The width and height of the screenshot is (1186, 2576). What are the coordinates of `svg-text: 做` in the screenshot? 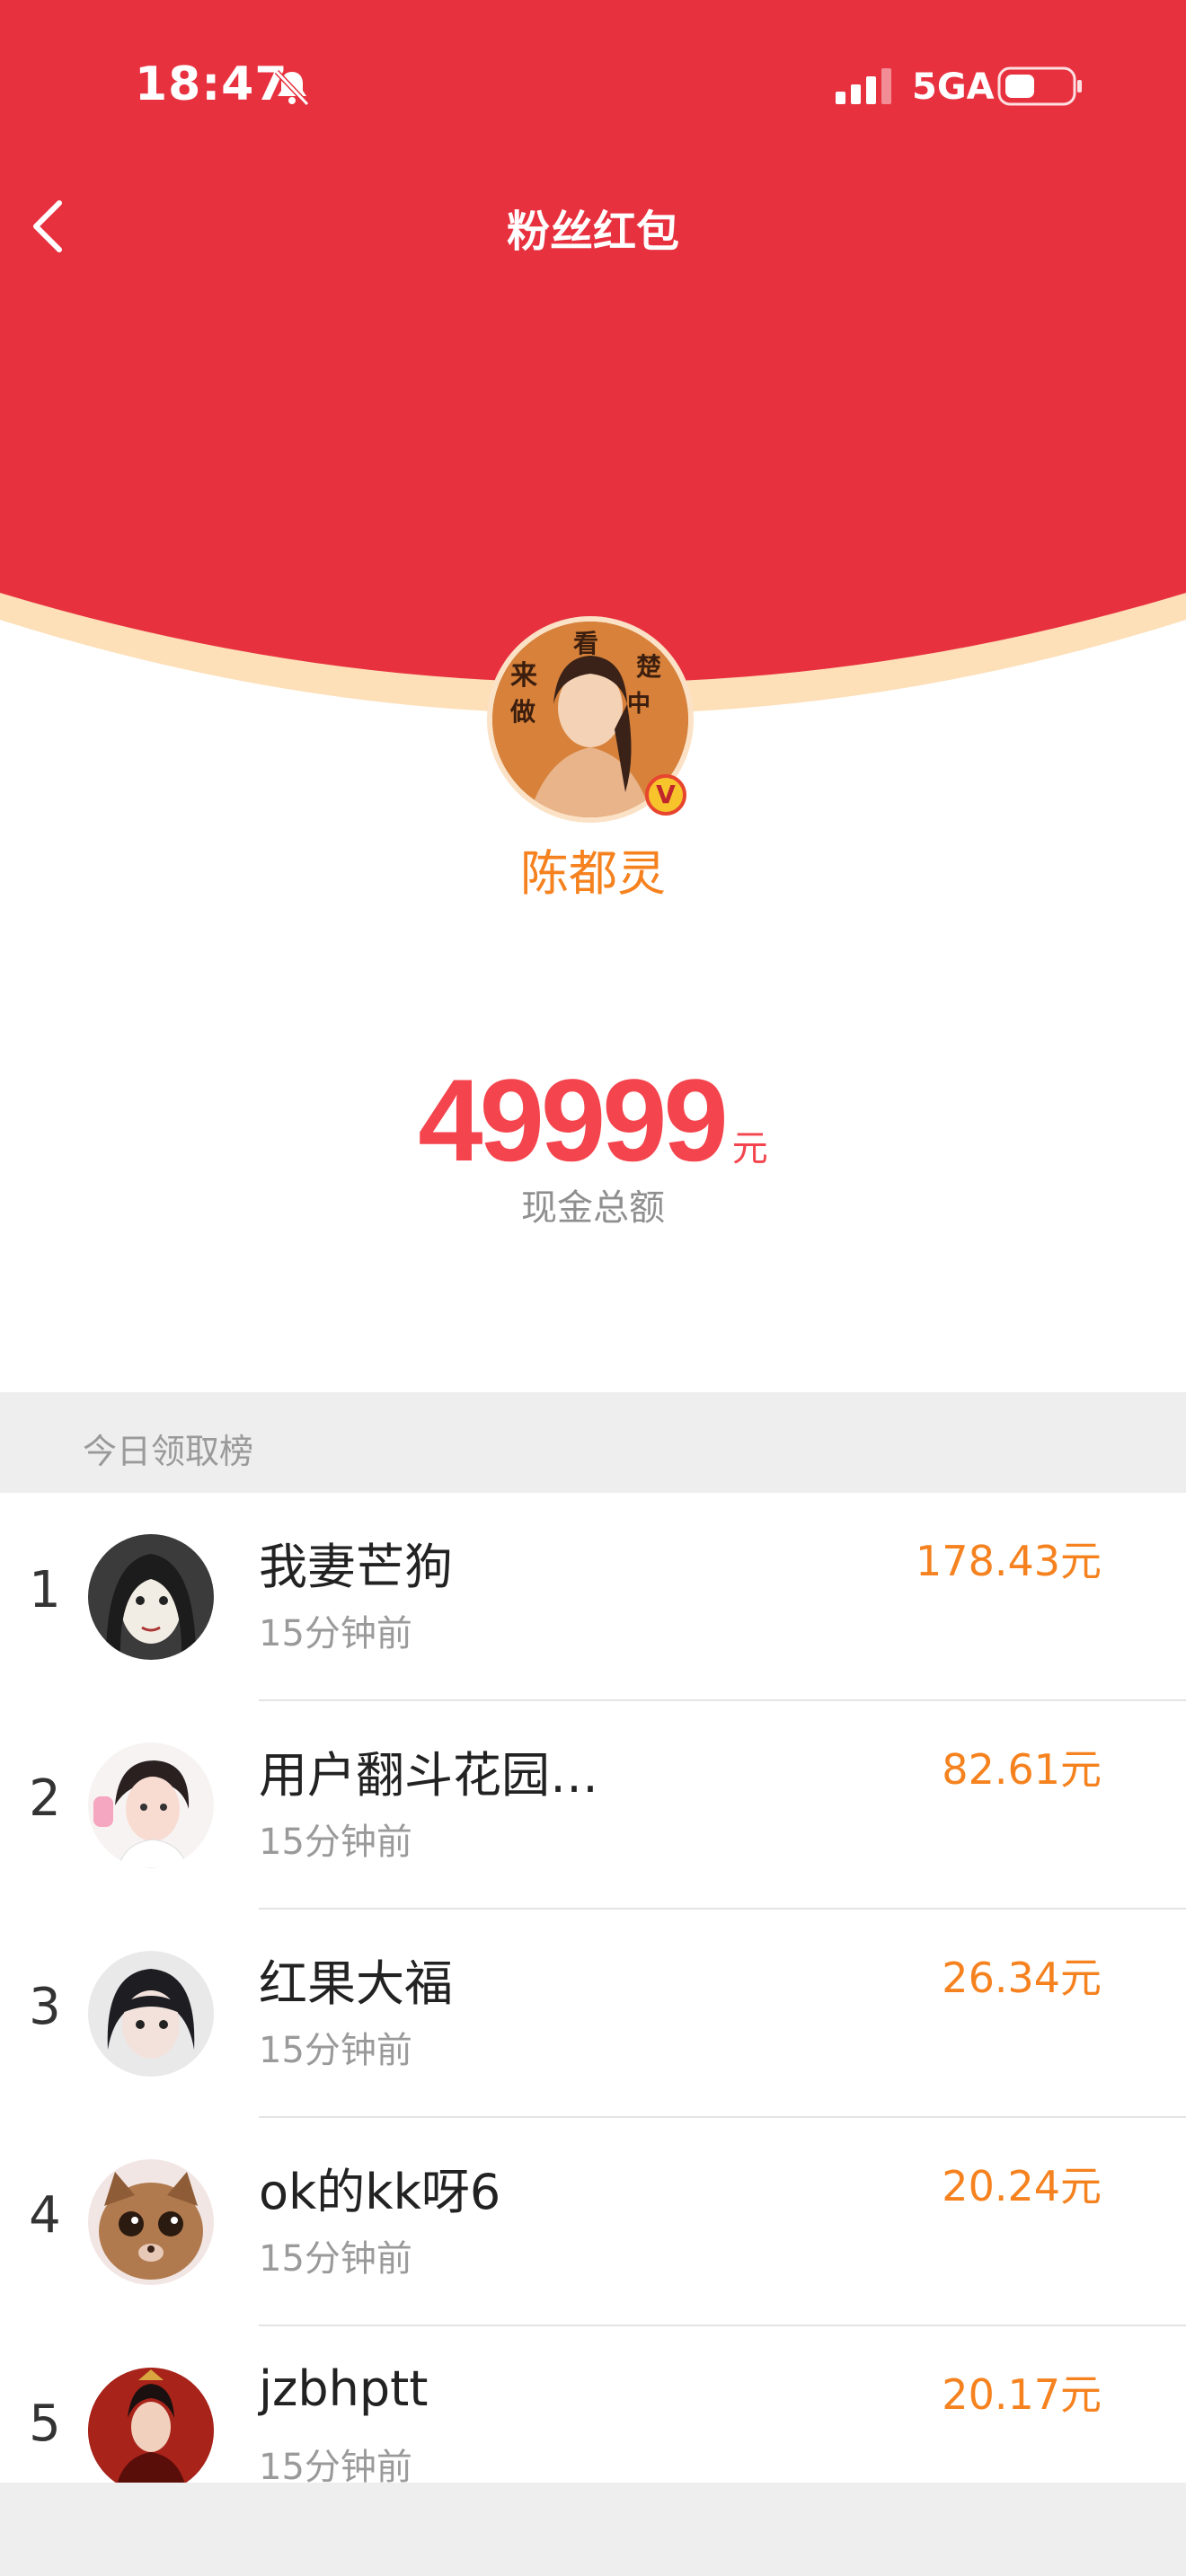 It's located at (522, 712).